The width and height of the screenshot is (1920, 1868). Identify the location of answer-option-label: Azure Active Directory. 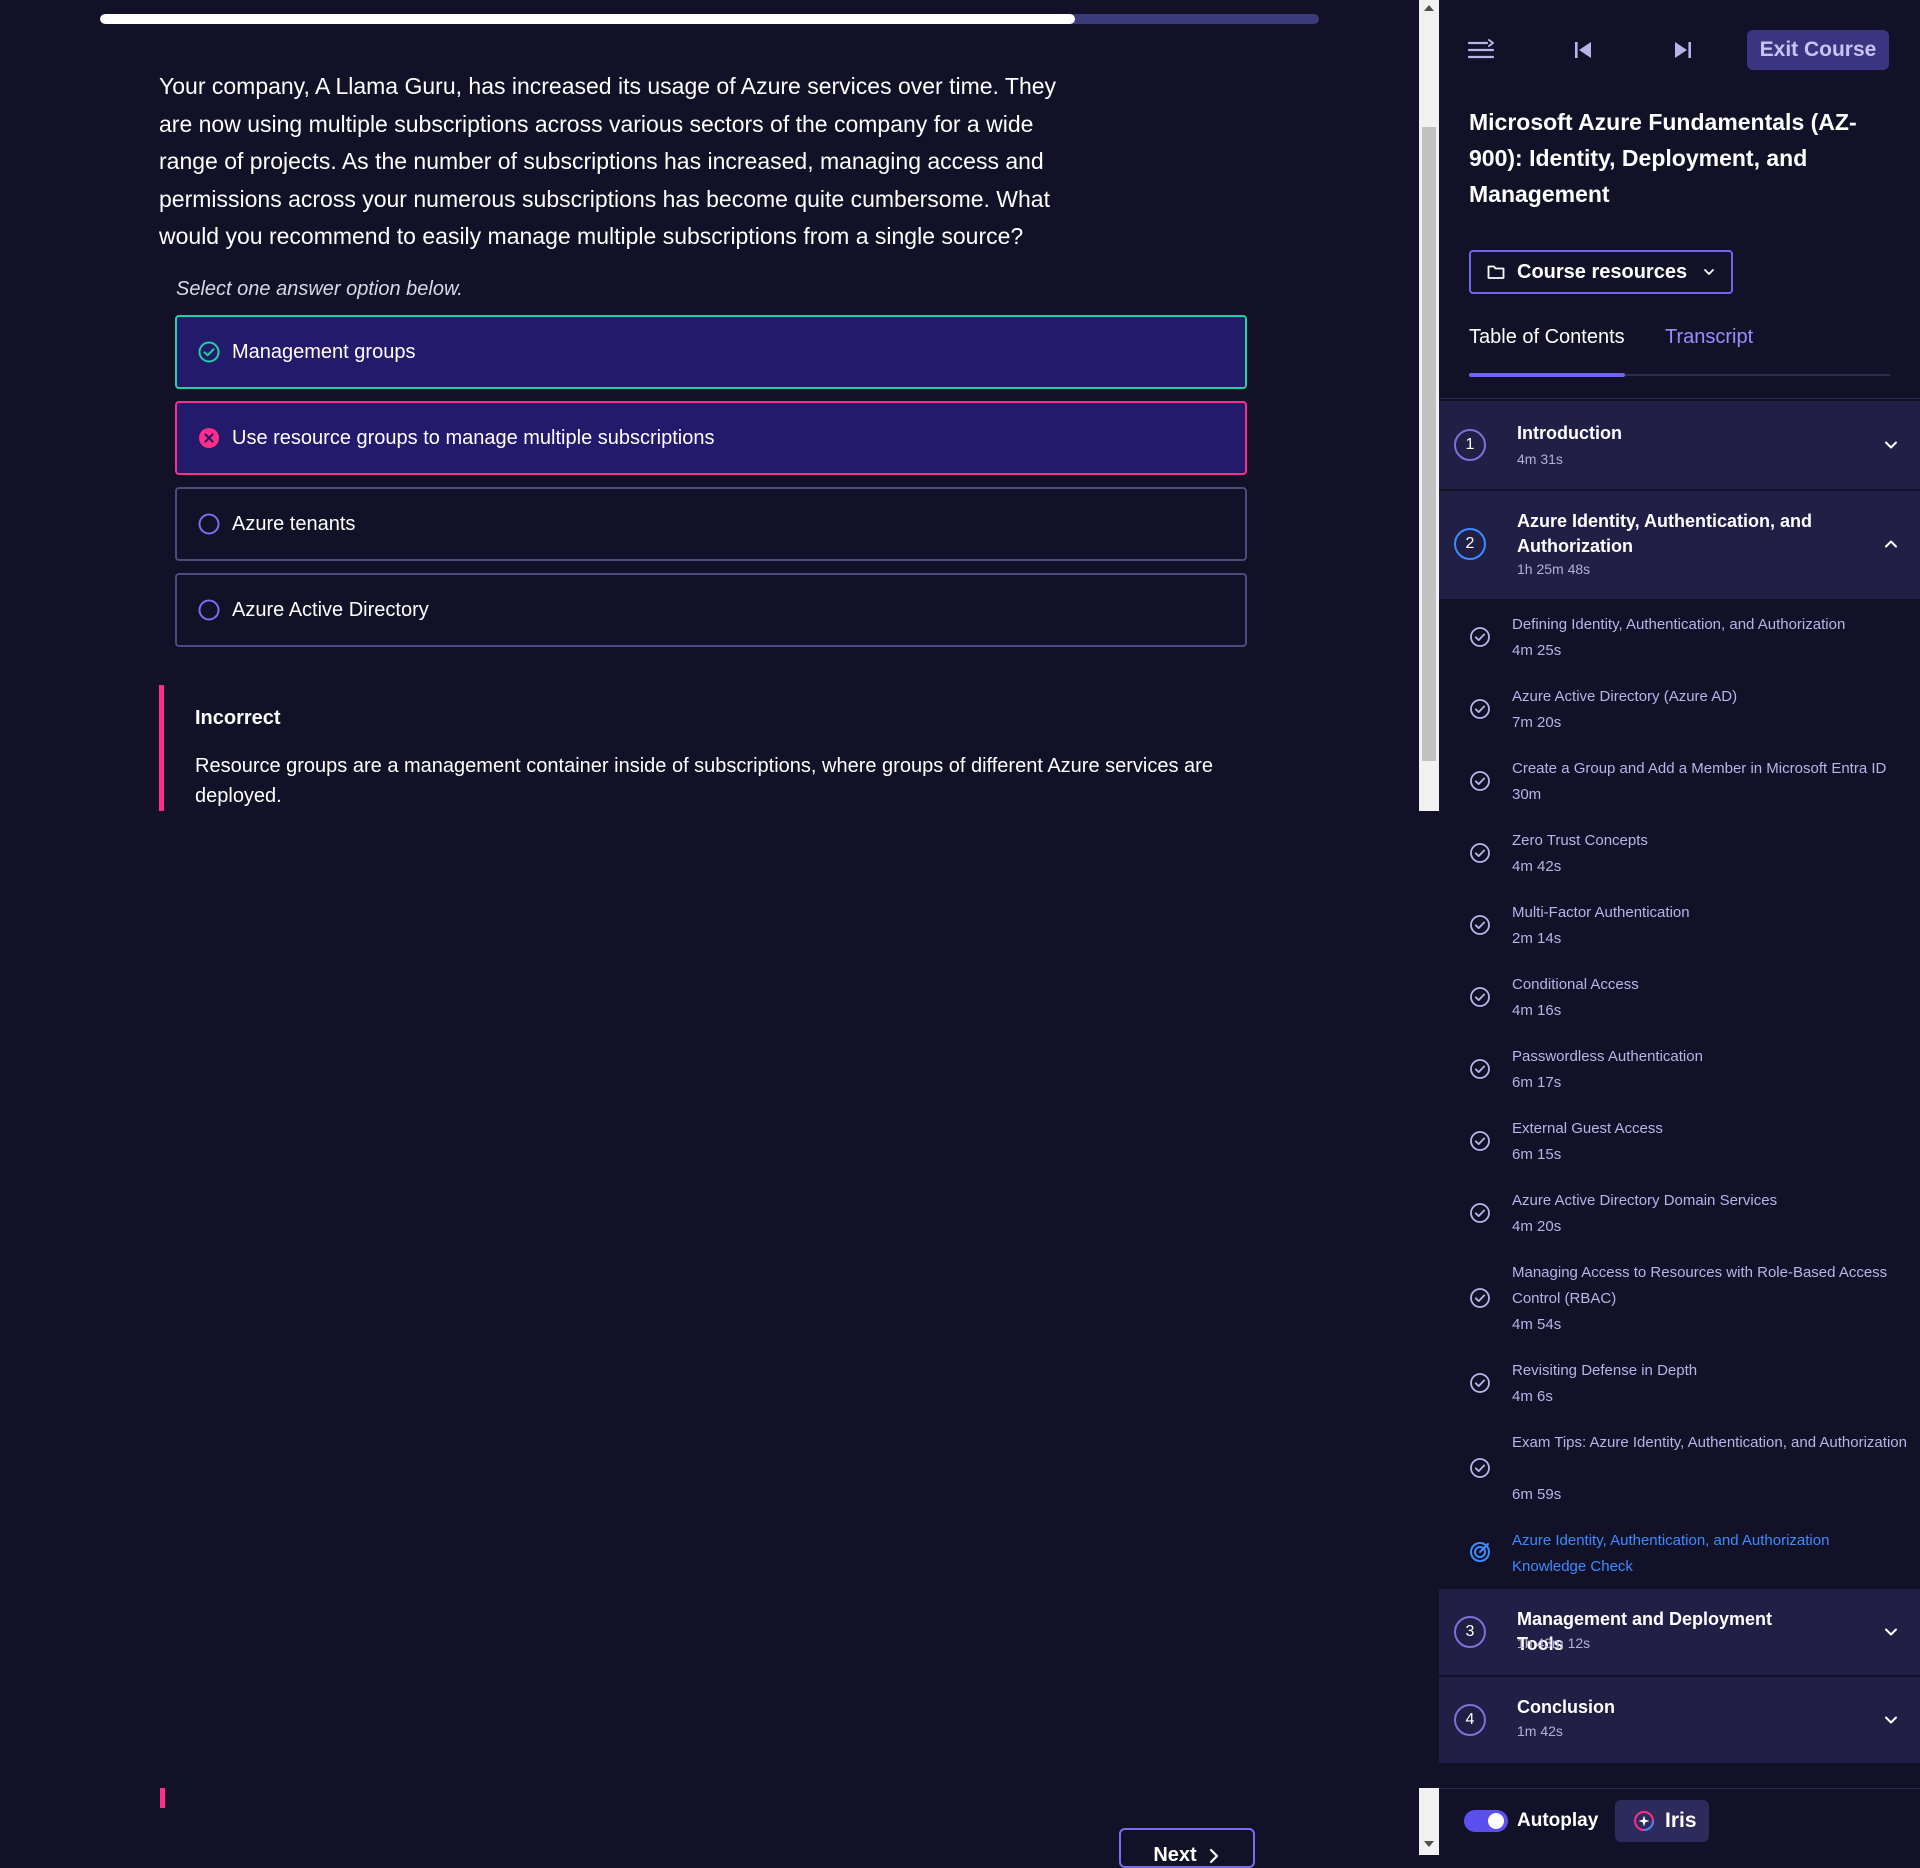
(330, 609).